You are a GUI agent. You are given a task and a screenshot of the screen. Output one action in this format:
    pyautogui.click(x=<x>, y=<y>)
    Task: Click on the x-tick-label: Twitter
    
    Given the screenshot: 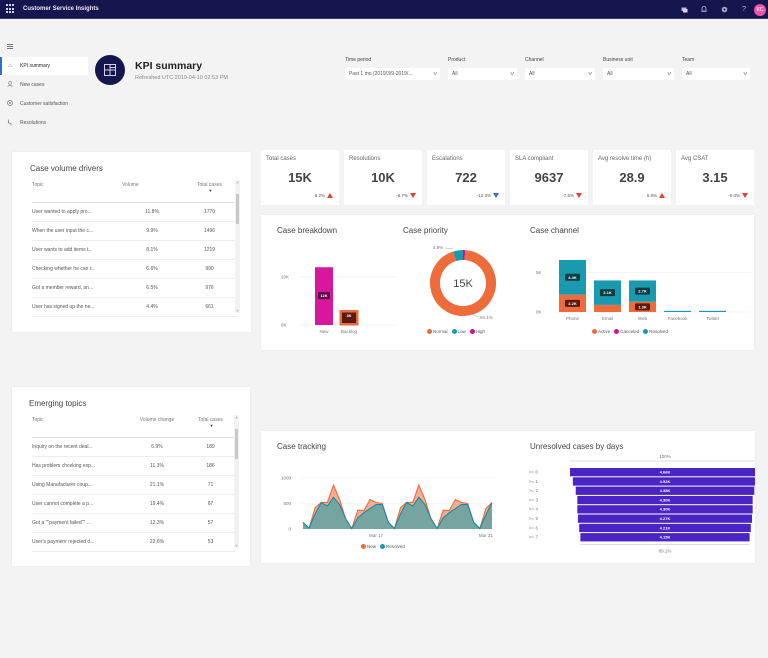 What is the action you would take?
    pyautogui.click(x=713, y=318)
    